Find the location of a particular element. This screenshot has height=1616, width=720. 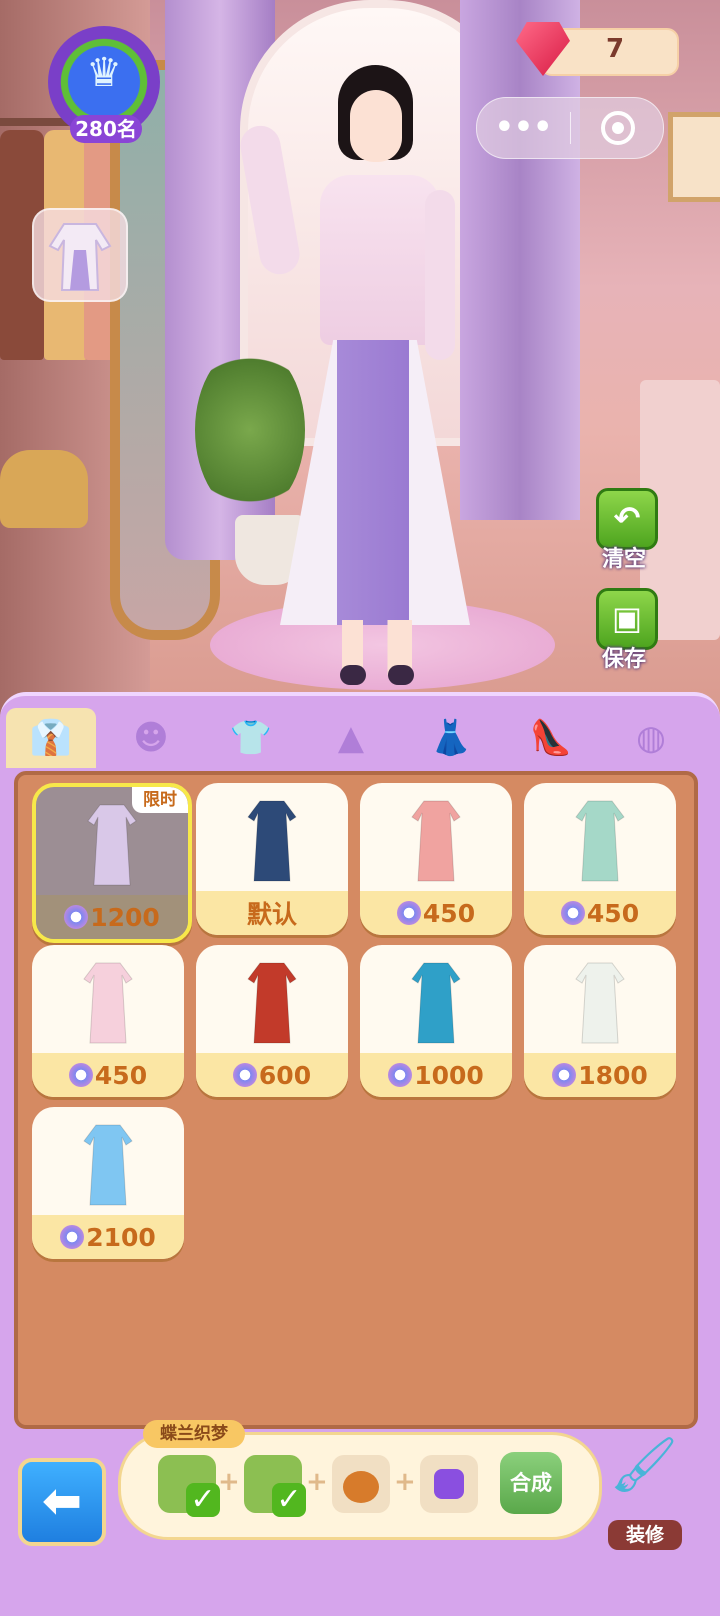

price-label: 默认 is located at coordinates (271, 914).